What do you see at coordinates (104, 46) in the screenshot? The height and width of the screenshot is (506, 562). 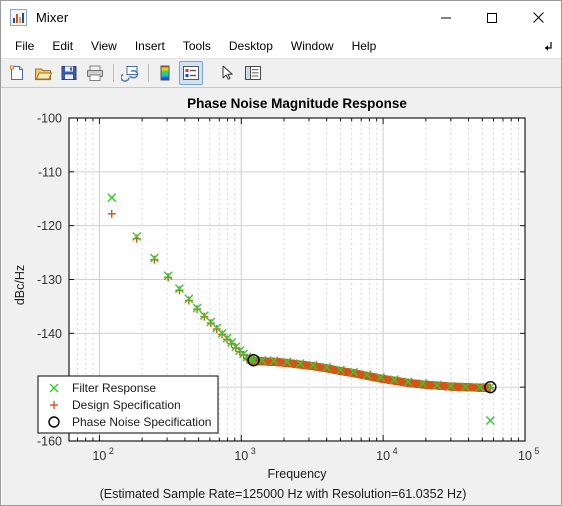 I see `menu-view: View` at bounding box center [104, 46].